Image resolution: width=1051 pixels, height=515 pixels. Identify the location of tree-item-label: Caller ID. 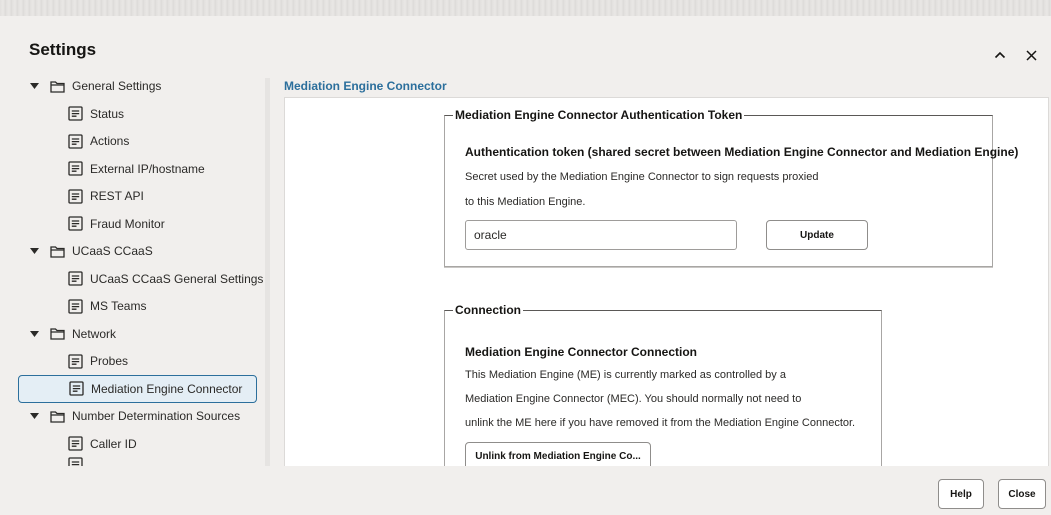
(113, 443).